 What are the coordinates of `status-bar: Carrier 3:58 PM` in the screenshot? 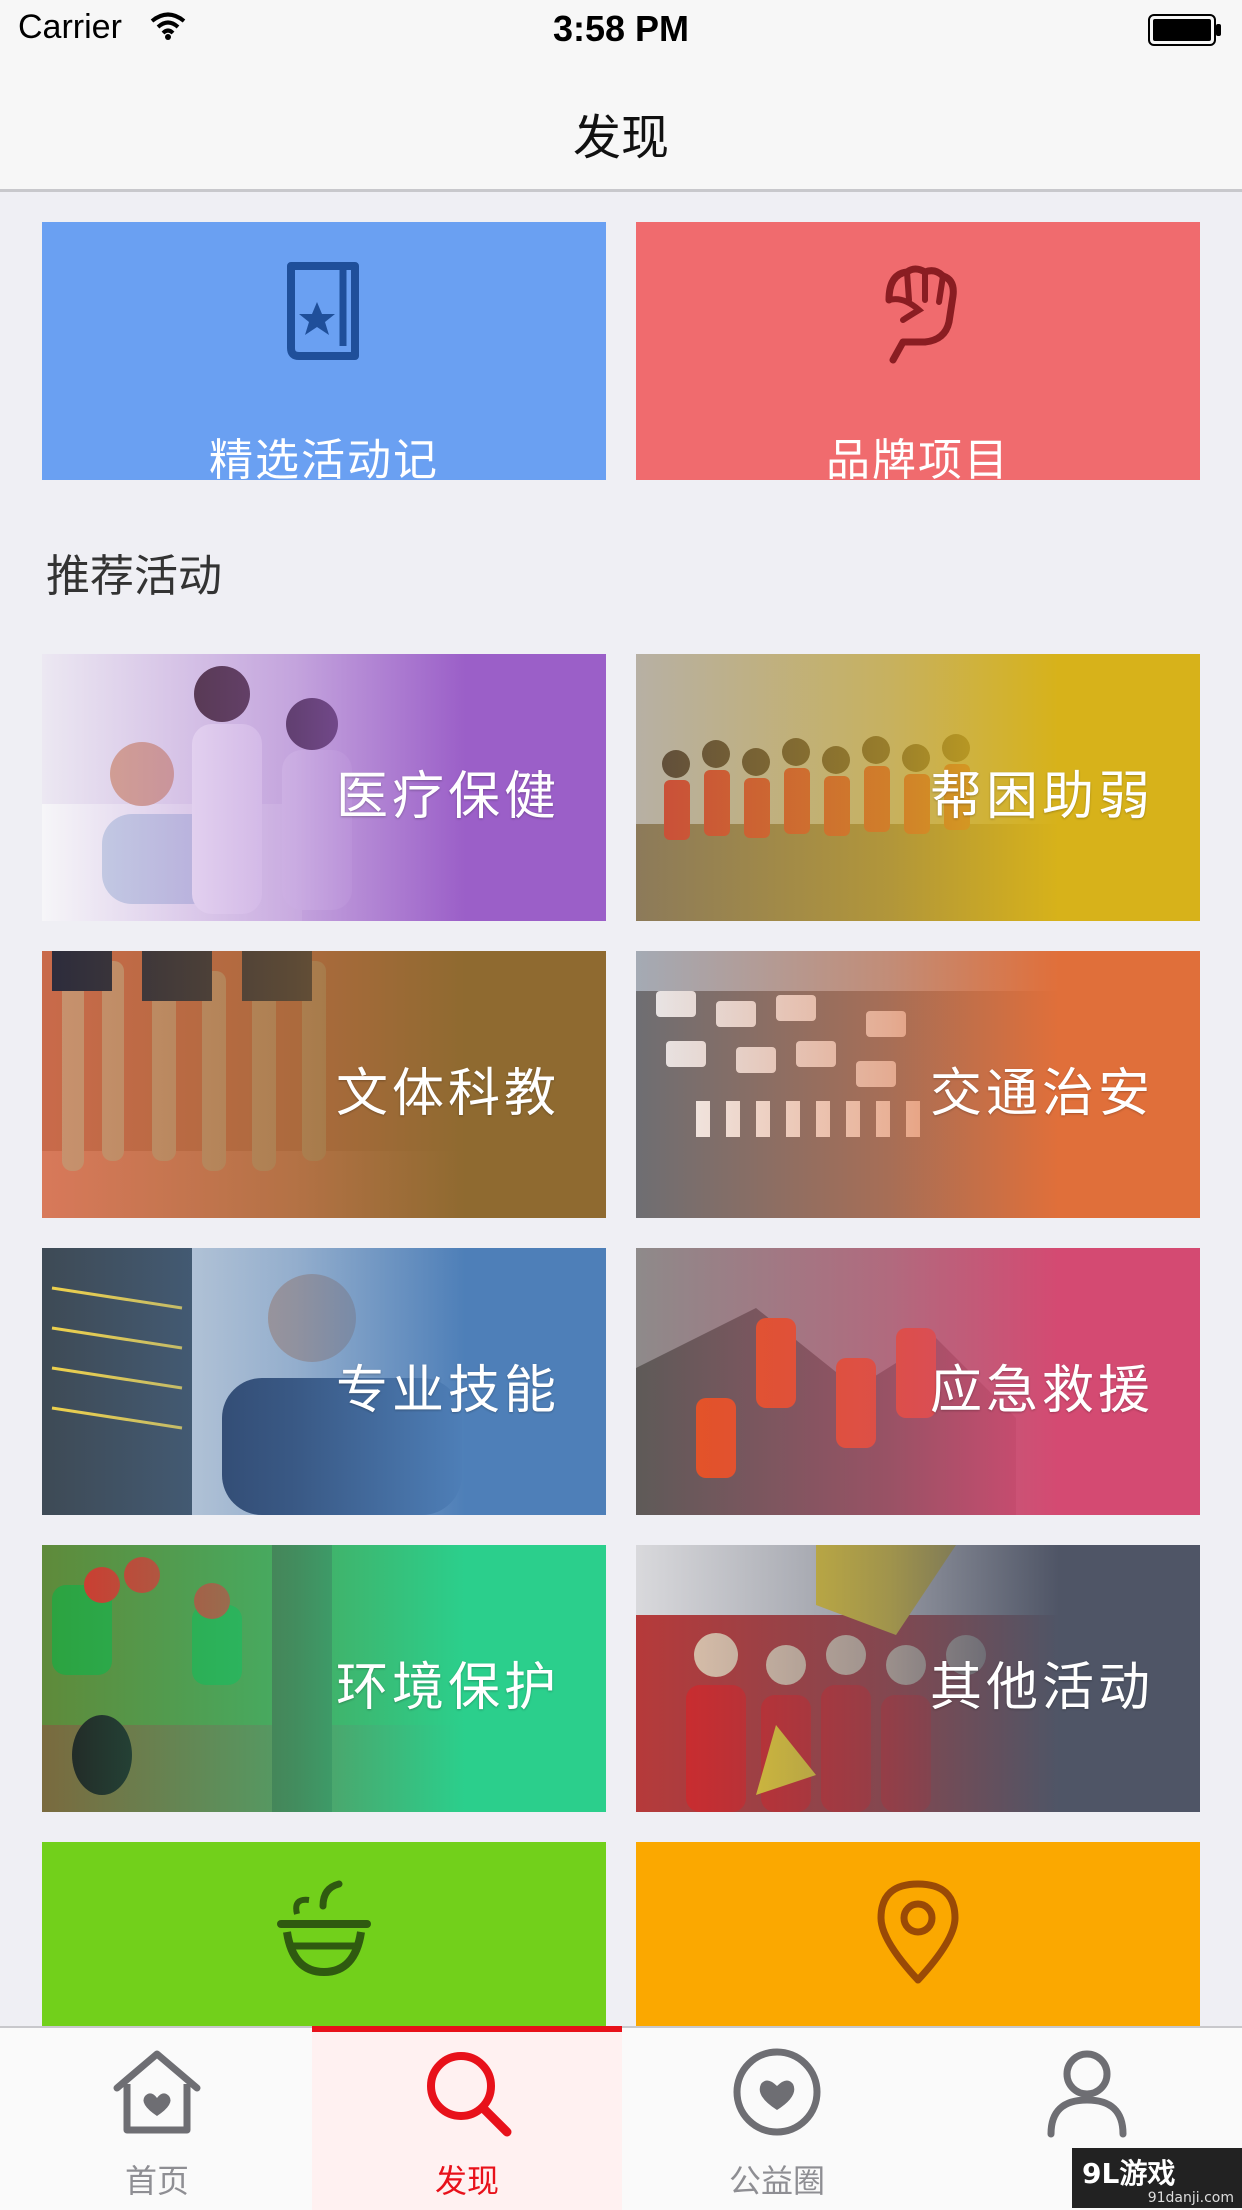 It's located at (621, 30).